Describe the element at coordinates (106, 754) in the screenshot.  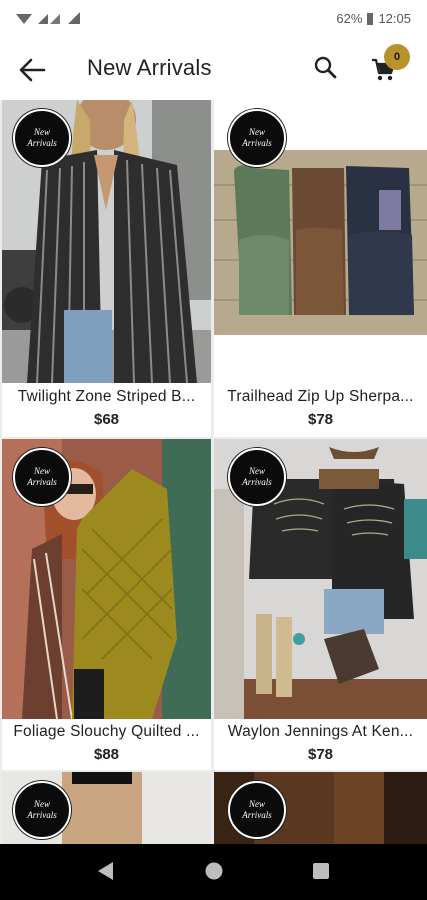
I see `product-price: $88` at that location.